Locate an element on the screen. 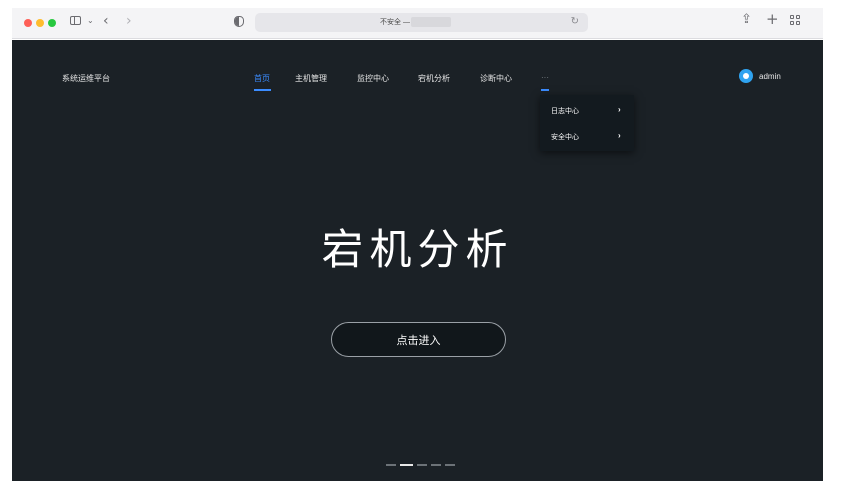 This screenshot has width=842, height=495. sidebar-toggle-icon is located at coordinates (75, 20).